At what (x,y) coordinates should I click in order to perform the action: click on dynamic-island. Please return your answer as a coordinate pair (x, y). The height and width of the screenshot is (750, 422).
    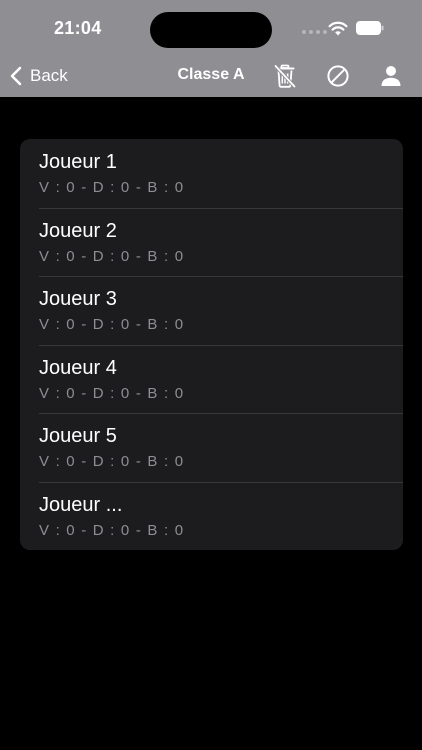
    Looking at the image, I should click on (211, 30).